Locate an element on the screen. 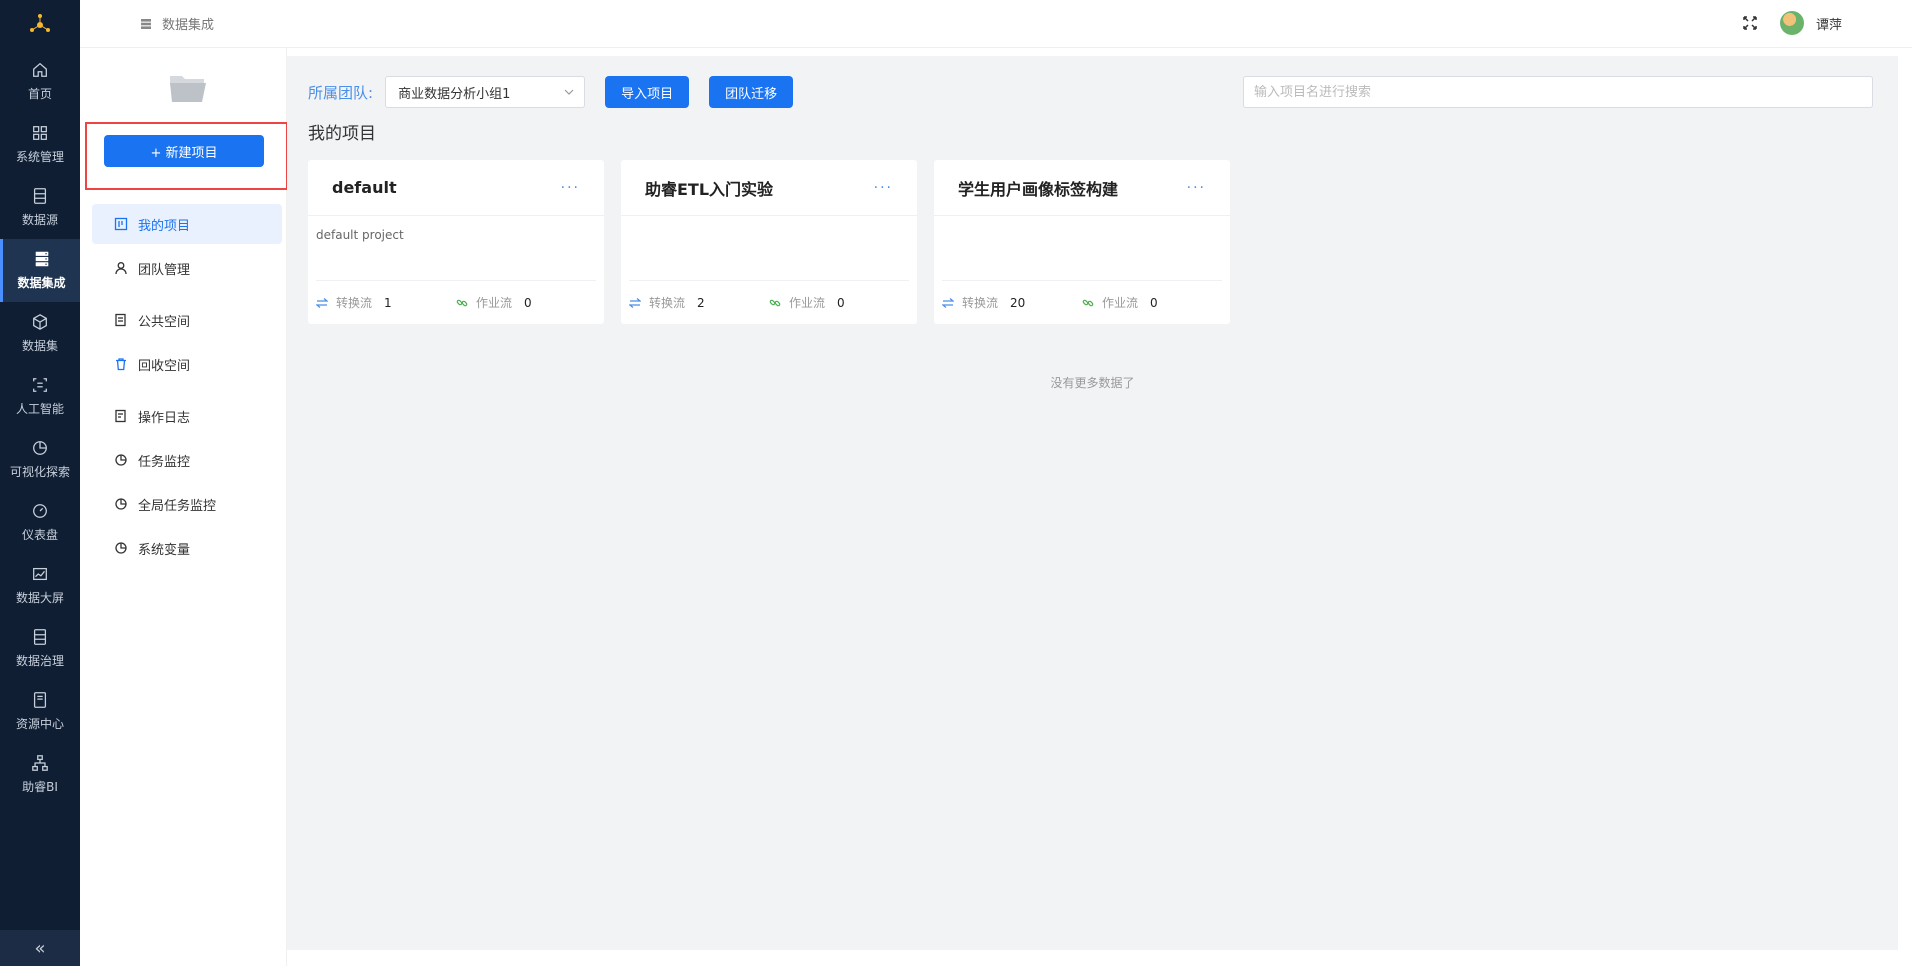 The width and height of the screenshot is (1912, 966). card-title: 学生用户画像标签构建 is located at coordinates (1038, 188).